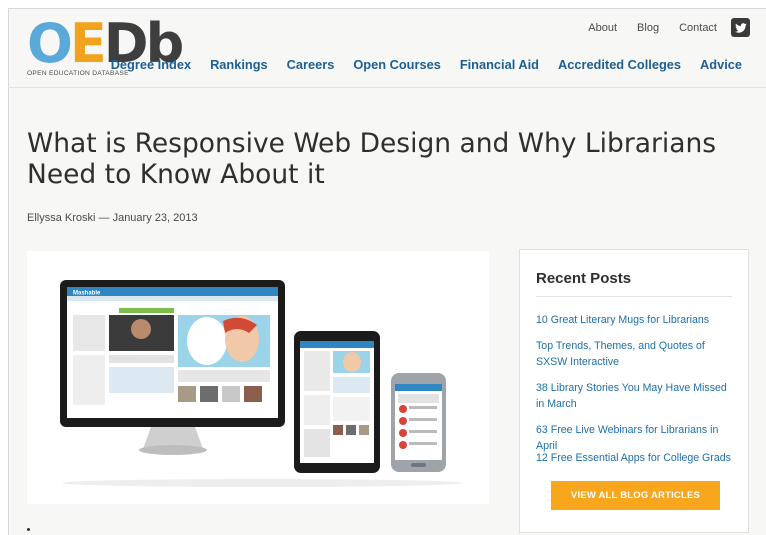 Image resolution: width=766 pixels, height=535 pixels. What do you see at coordinates (396, 64) in the screenshot?
I see `nav-open-courses: Open Courses` at bounding box center [396, 64].